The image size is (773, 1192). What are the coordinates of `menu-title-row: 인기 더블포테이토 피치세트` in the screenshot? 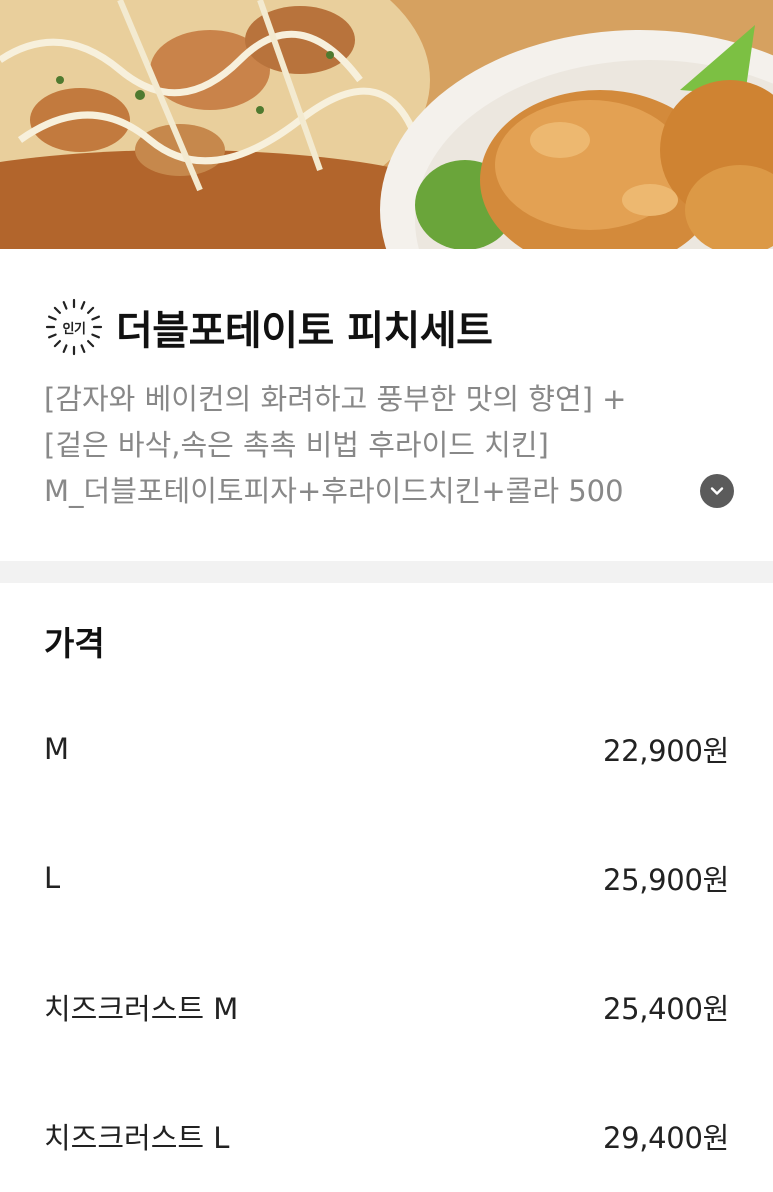 It's located at (268, 327).